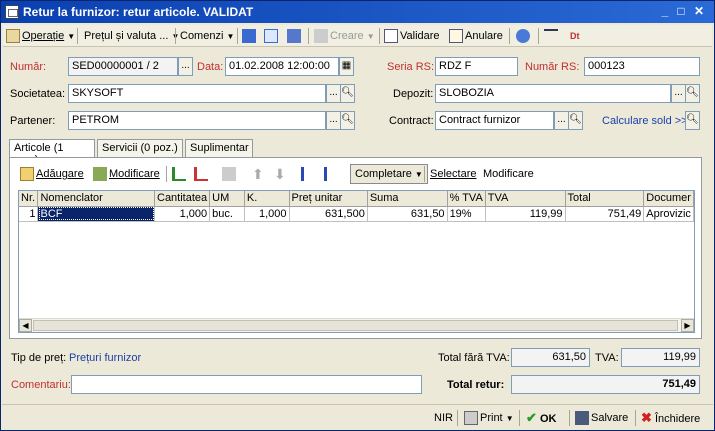 The width and height of the screenshot is (715, 431). What do you see at coordinates (100, 174) in the screenshot?
I see `edit-icon` at bounding box center [100, 174].